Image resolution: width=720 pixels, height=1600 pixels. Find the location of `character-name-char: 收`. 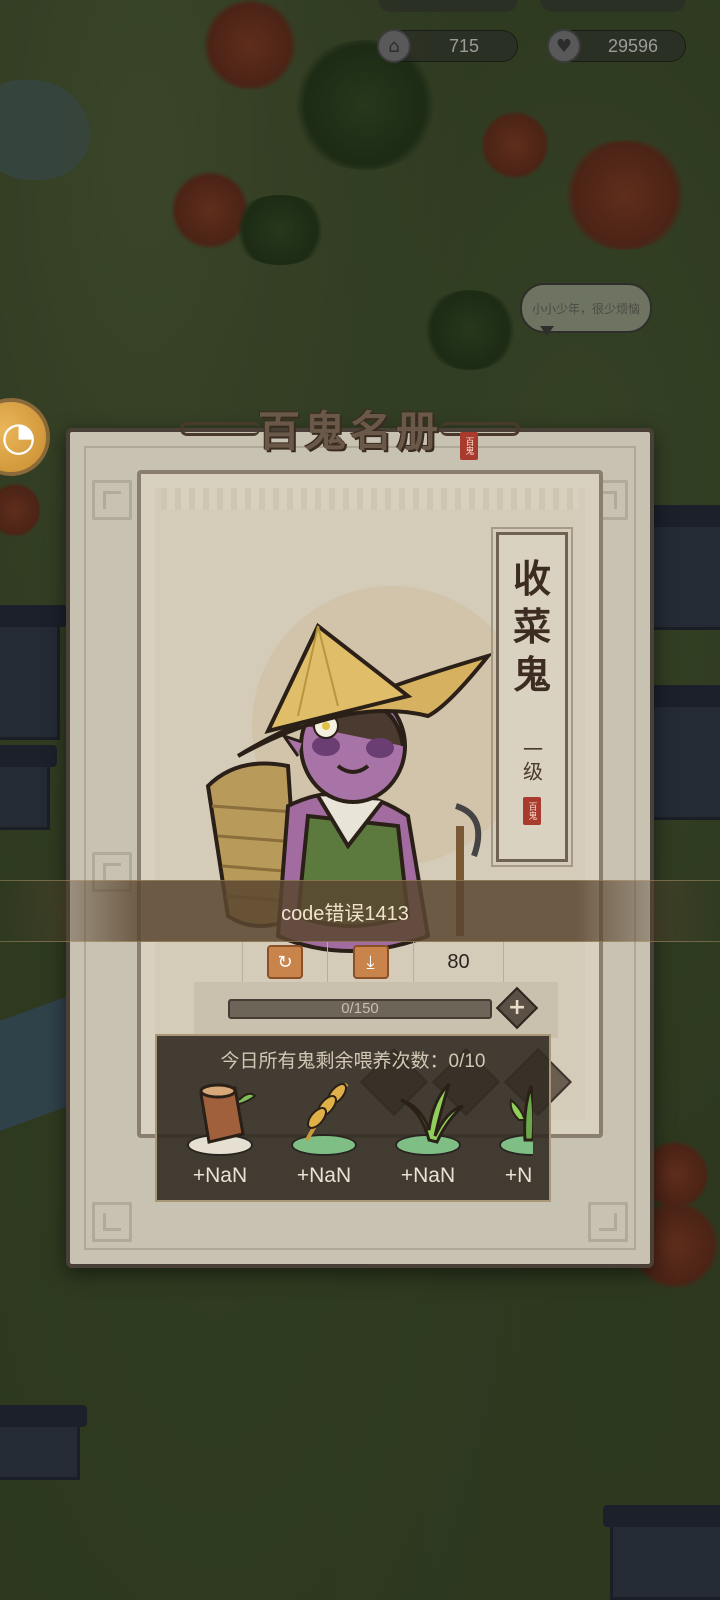

character-name-char: 收 is located at coordinates (531, 578).